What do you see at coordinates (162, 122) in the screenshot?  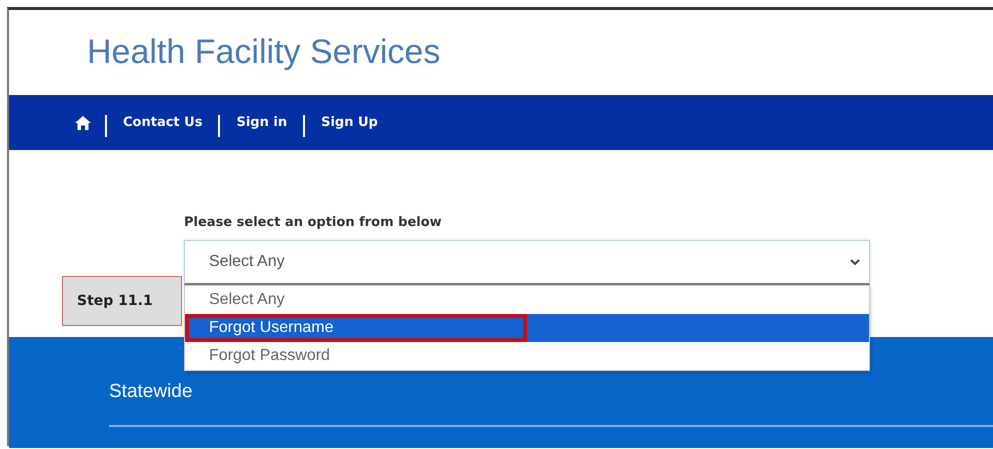 I see `nav-link: Contact Us` at bounding box center [162, 122].